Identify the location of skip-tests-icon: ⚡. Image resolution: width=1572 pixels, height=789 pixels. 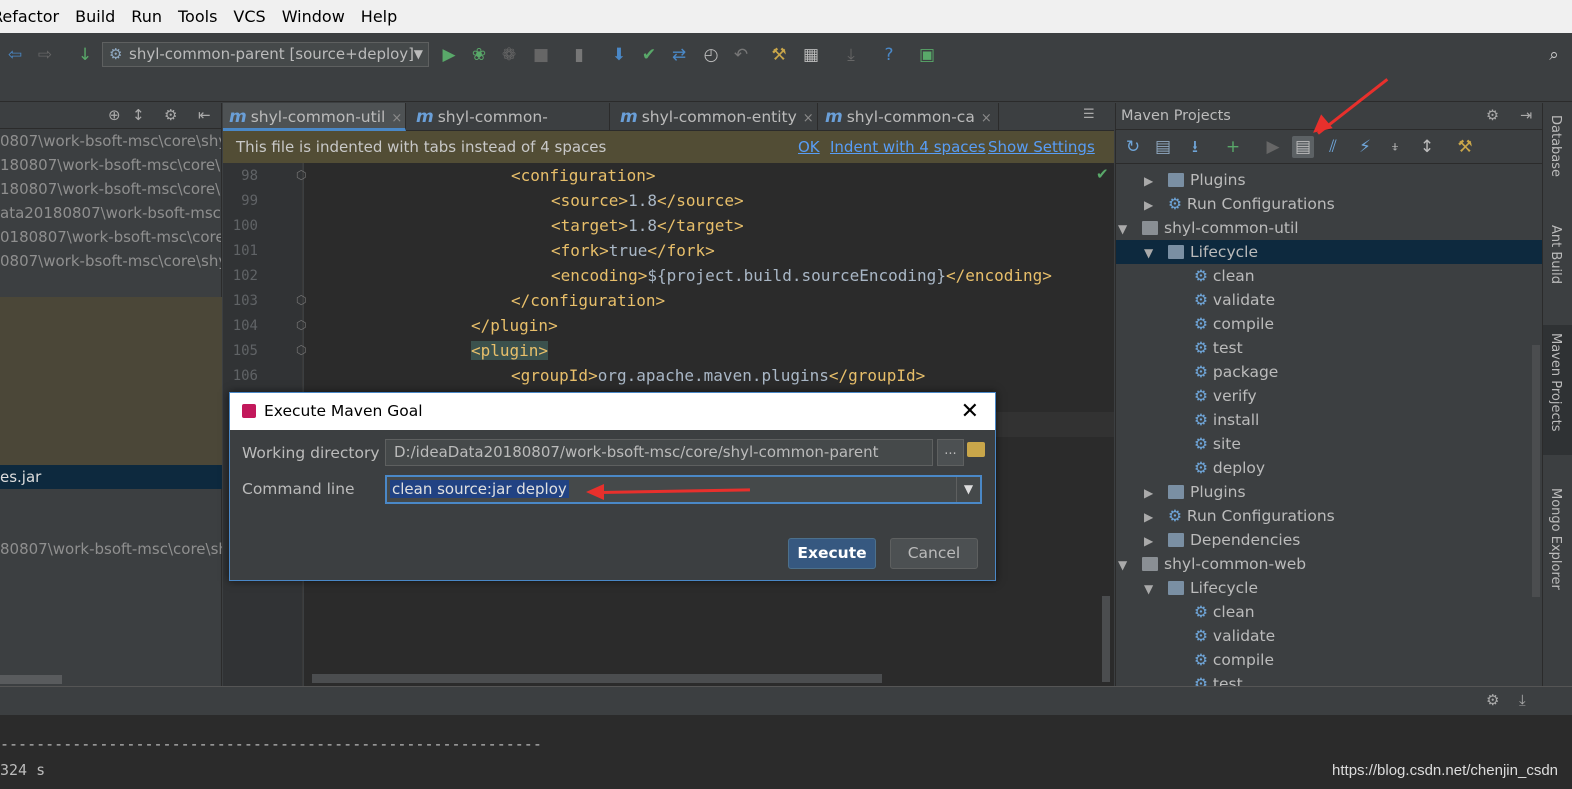
(1365, 147).